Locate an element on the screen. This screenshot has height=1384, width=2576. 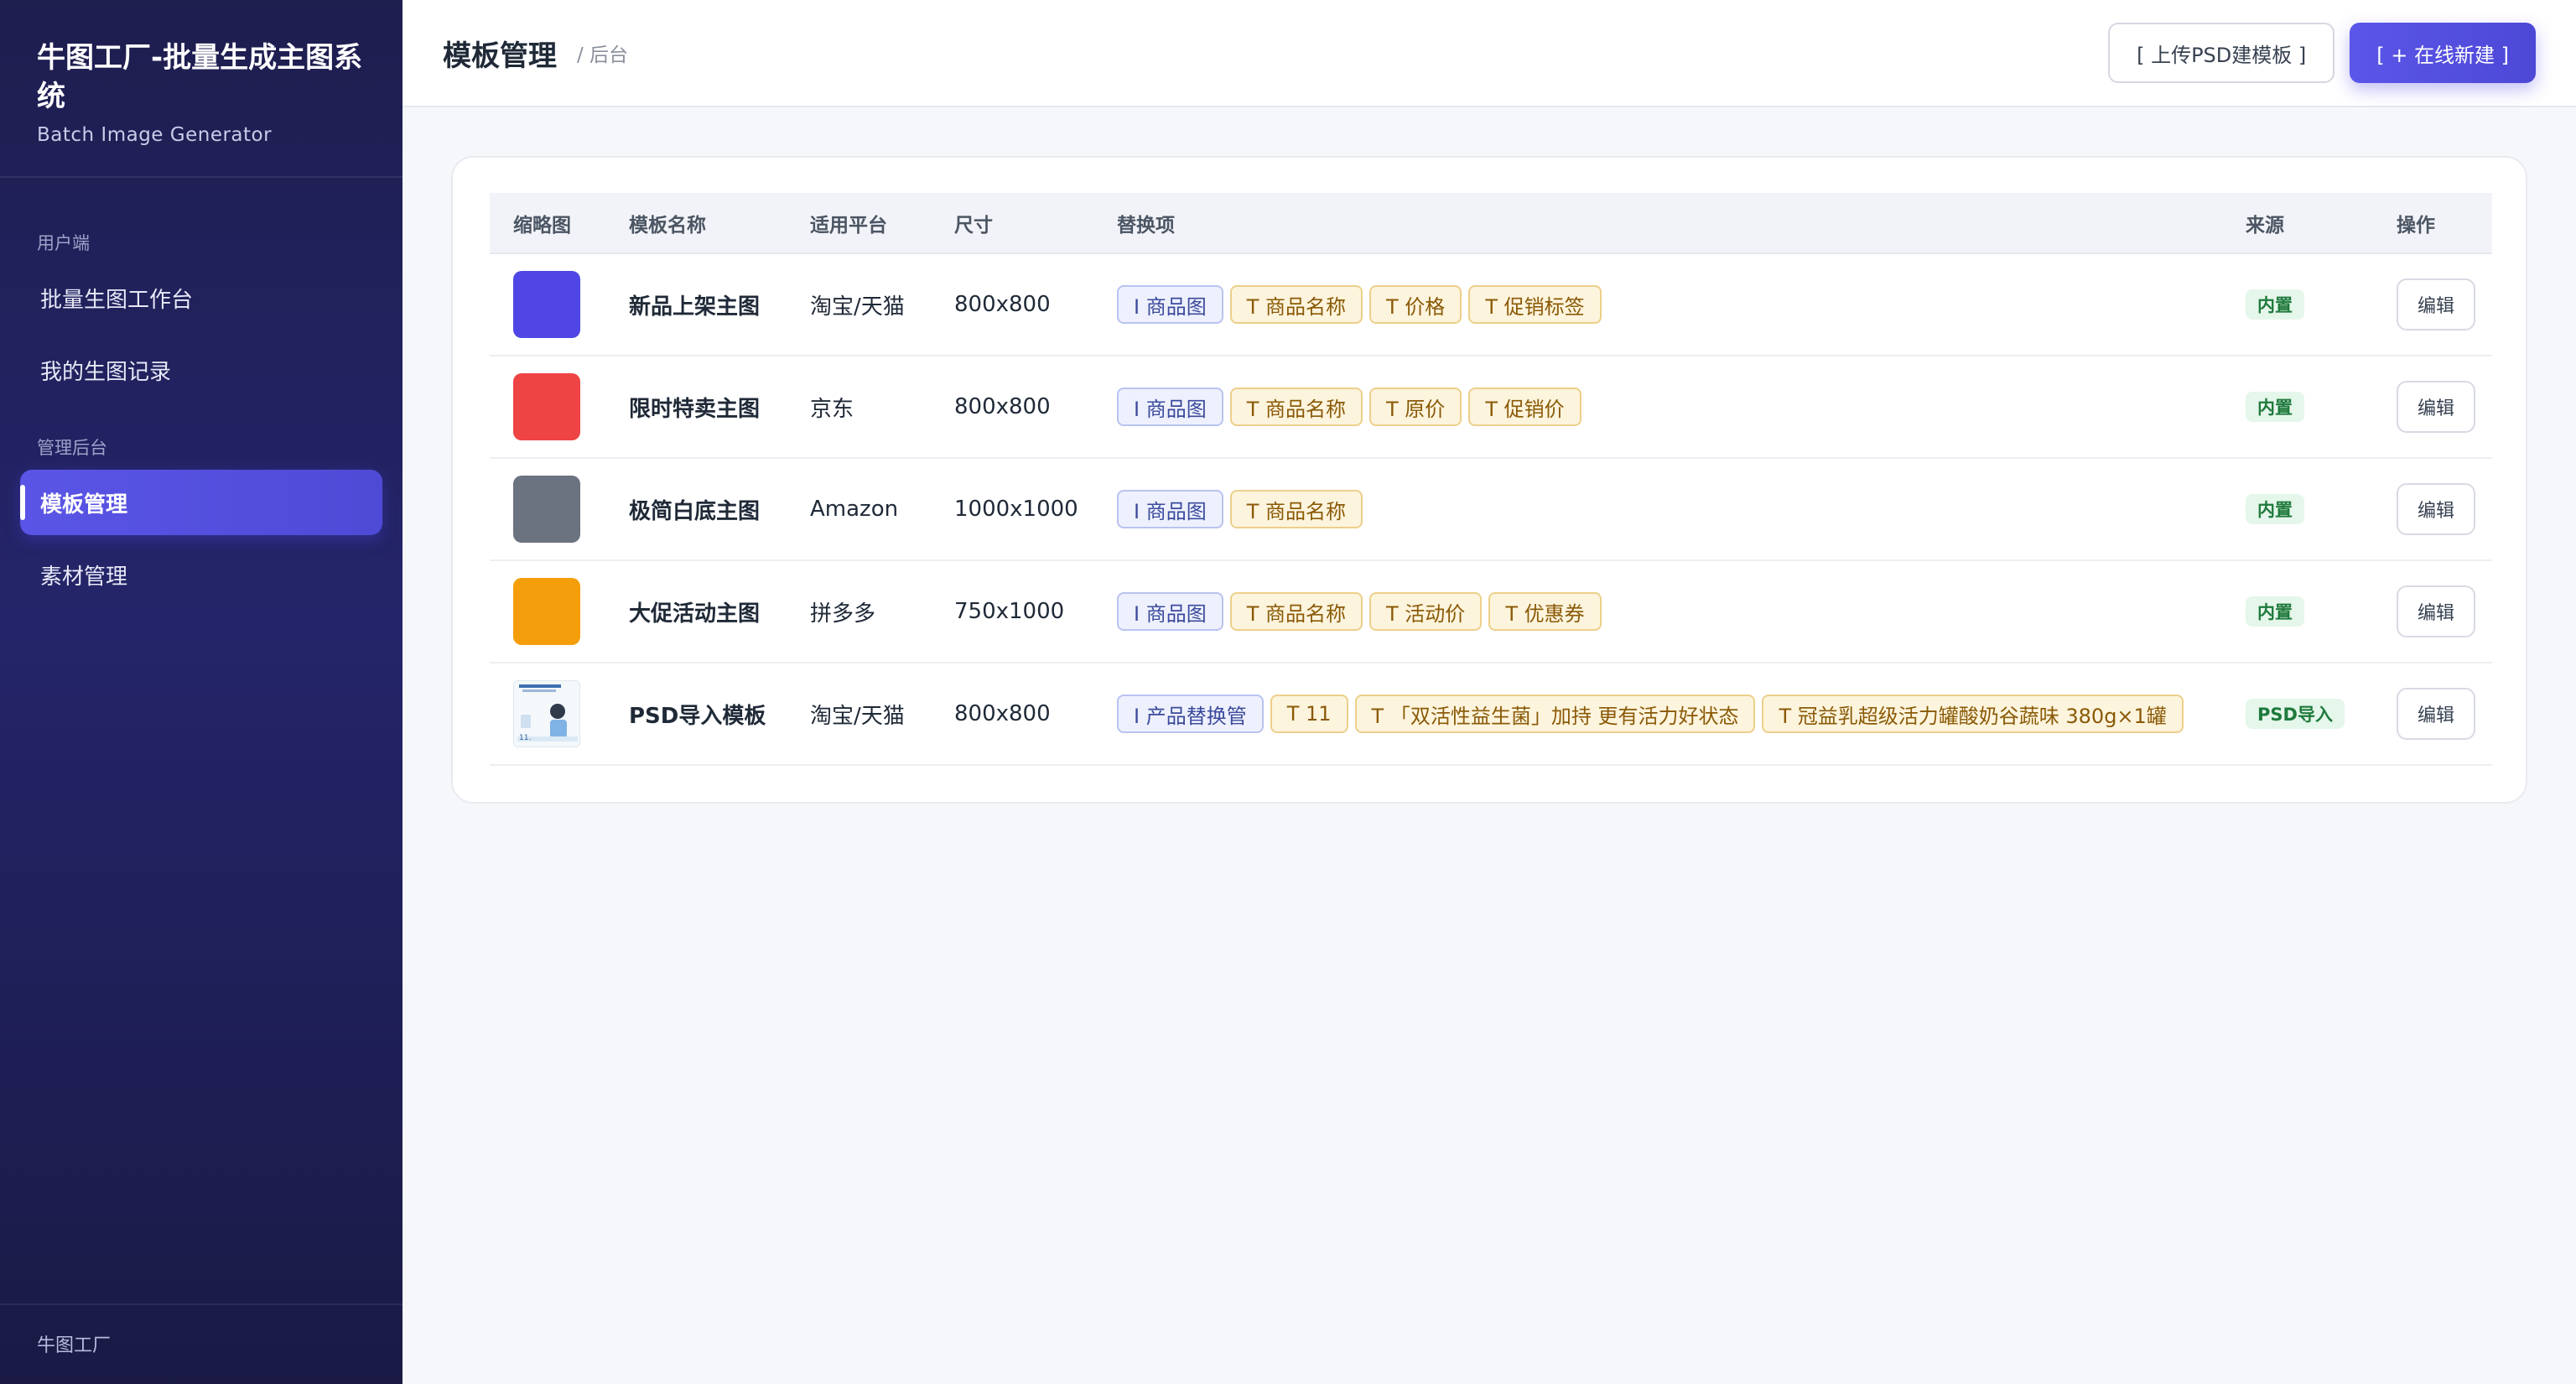
column-header-replacements: 替换项 is located at coordinates (1657, 223).